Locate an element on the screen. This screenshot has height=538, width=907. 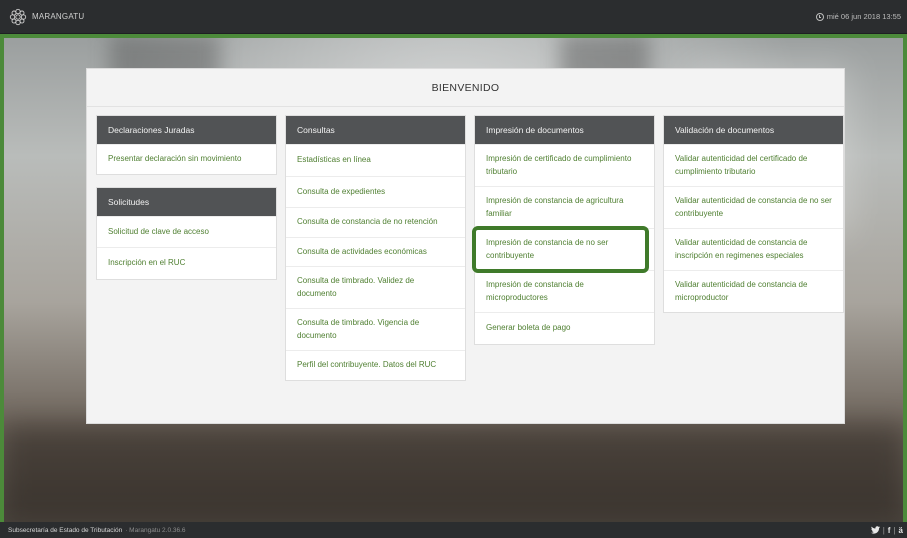
brand-name: MARANGATU is located at coordinates (58, 16).